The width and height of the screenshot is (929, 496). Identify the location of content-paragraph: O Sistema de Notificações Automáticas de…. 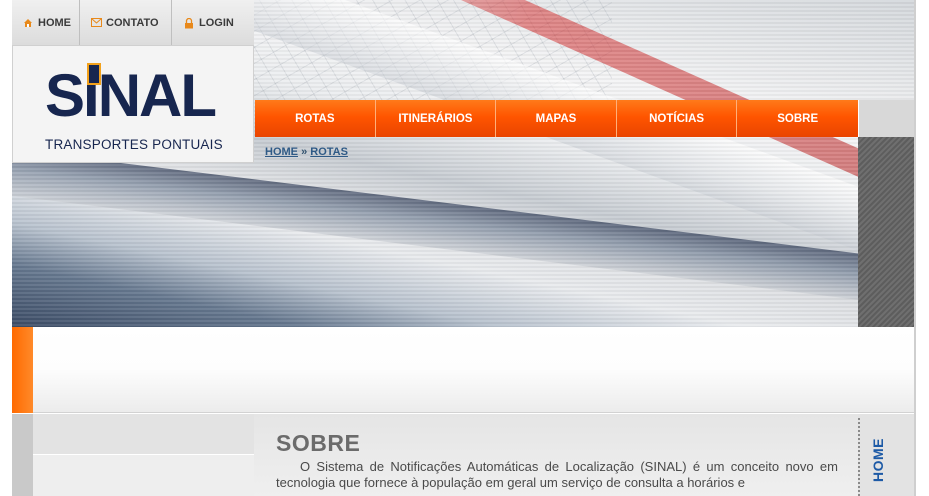
(557, 474).